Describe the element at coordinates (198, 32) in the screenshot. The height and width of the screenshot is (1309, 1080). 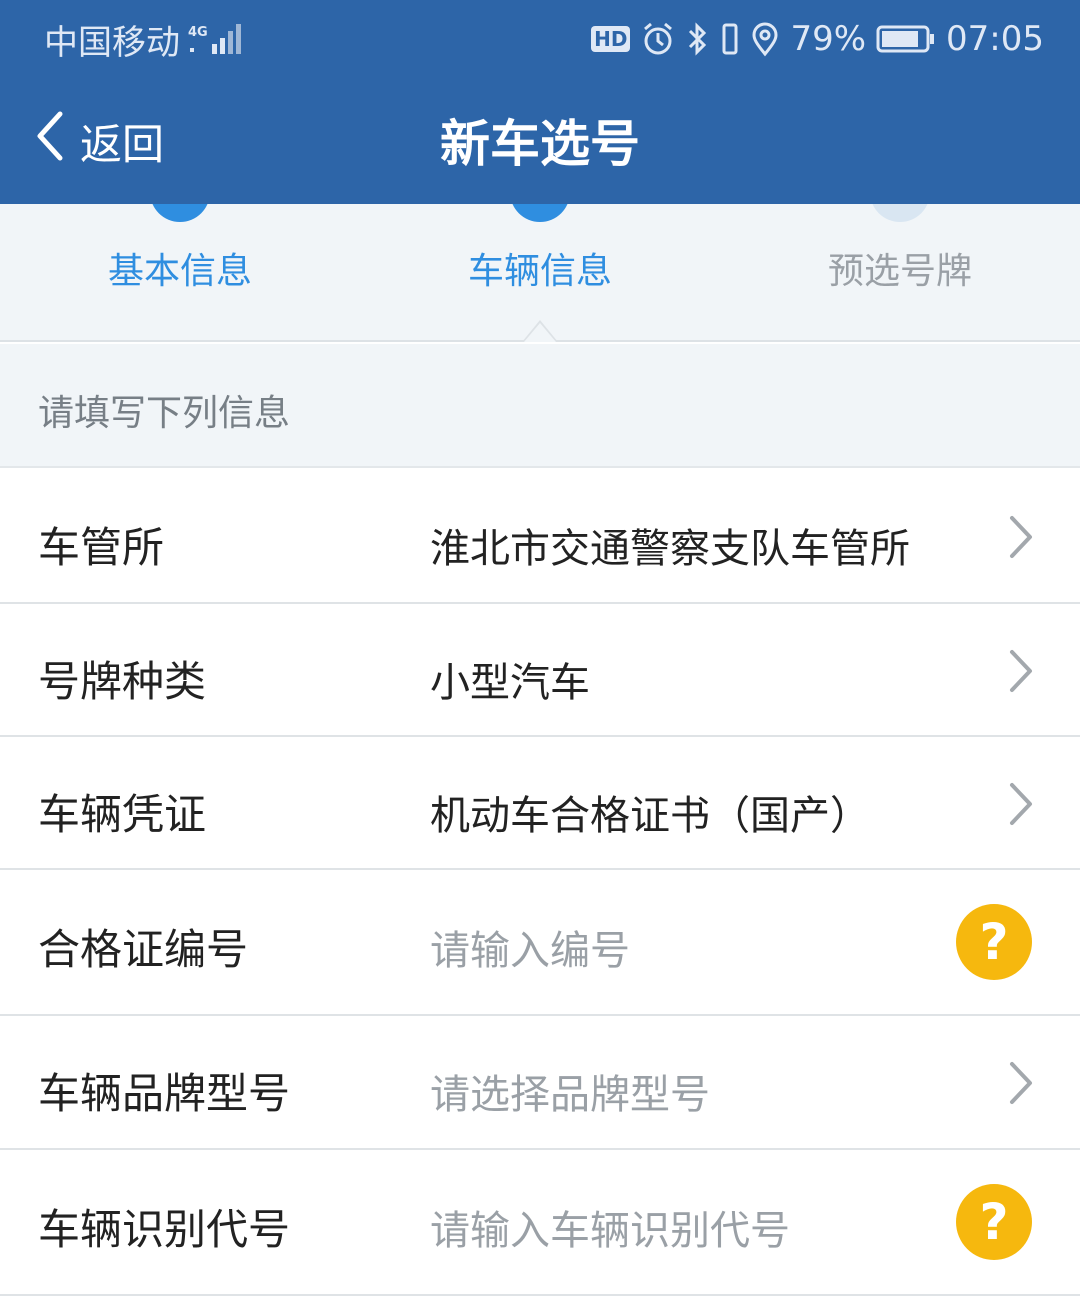
I see `network-type: 4G` at that location.